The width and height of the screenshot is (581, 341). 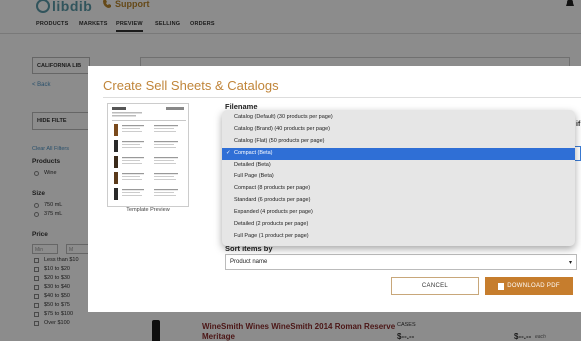 I want to click on template-preview-thumbnail-icon, so click(x=149, y=153).